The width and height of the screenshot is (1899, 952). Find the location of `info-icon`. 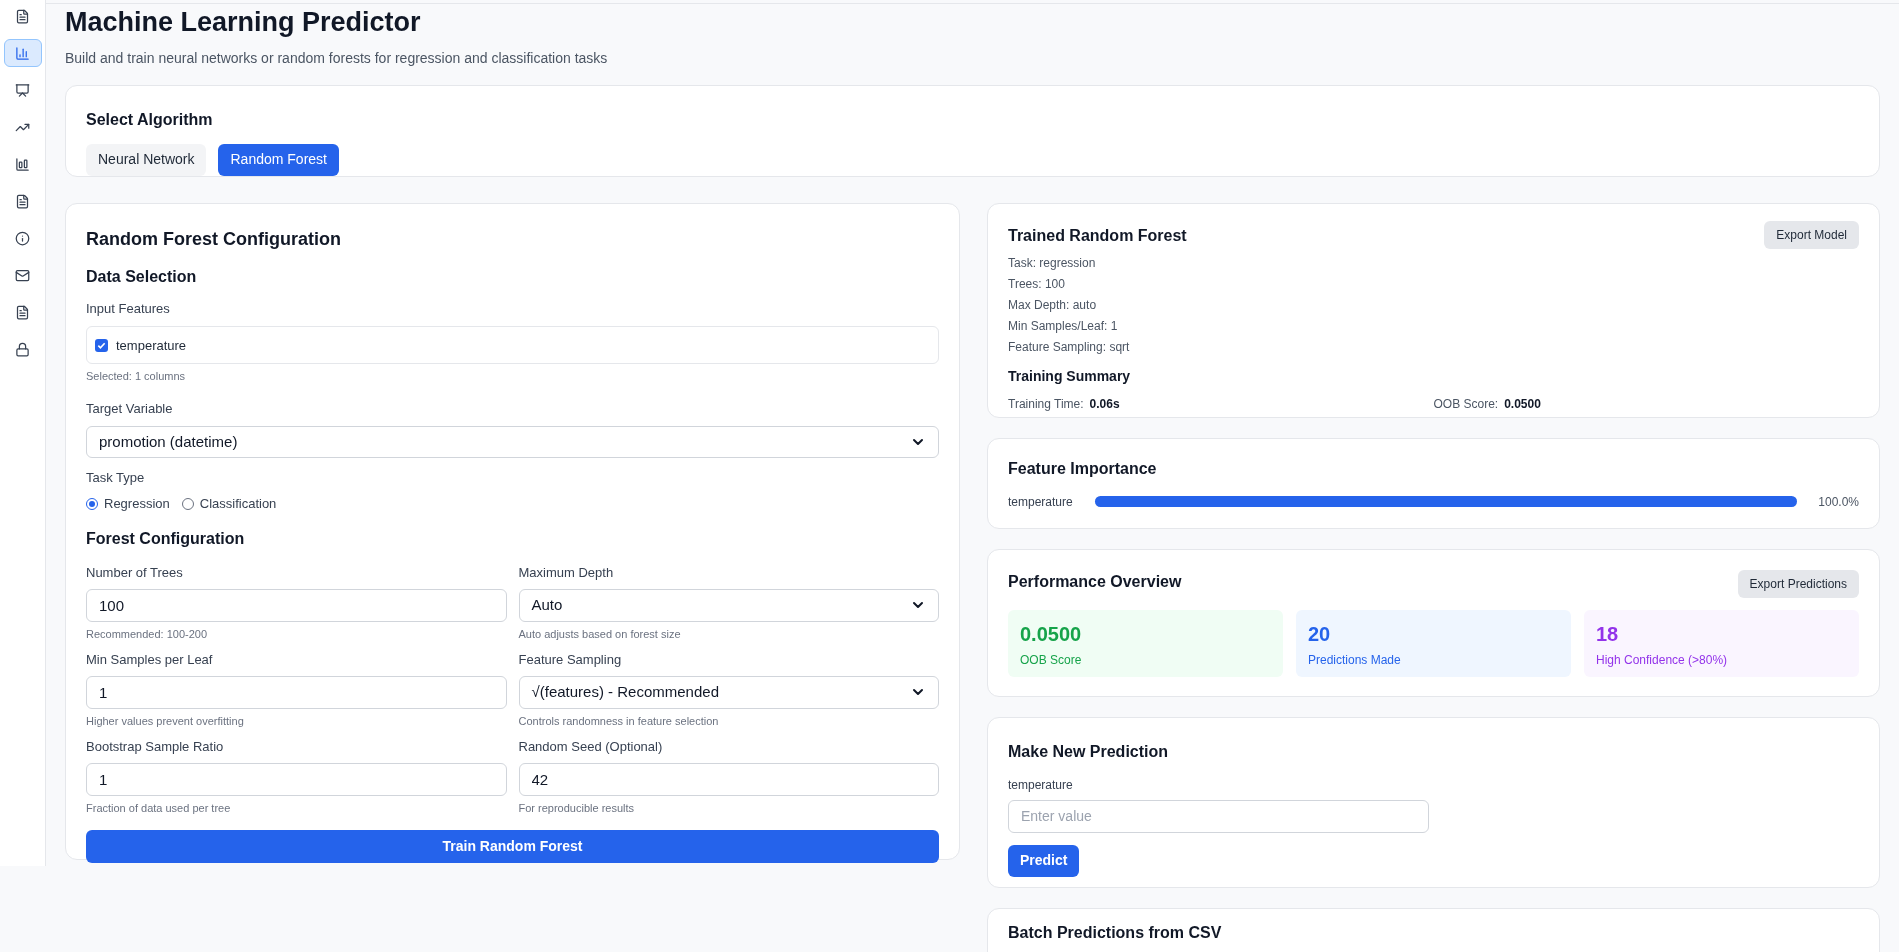

info-icon is located at coordinates (22, 238).